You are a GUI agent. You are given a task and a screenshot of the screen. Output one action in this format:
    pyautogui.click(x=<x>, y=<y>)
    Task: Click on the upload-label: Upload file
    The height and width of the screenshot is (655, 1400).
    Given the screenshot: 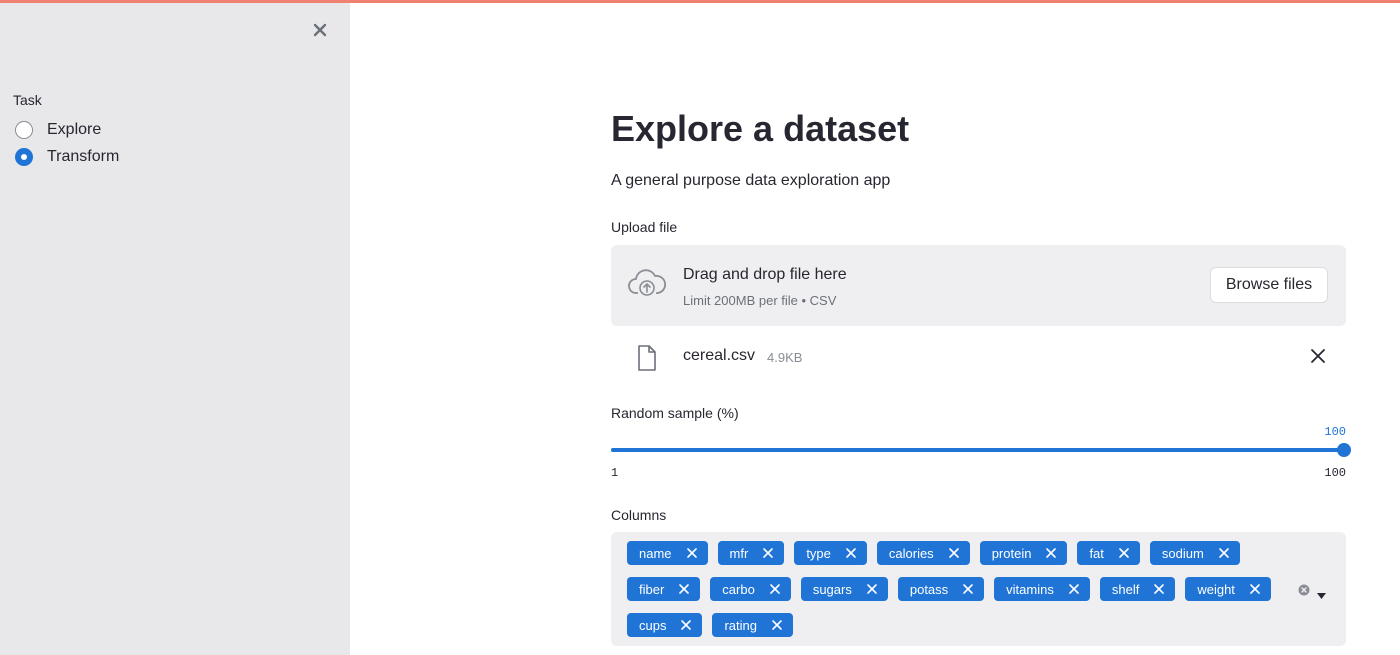 What is the action you would take?
    pyautogui.click(x=644, y=227)
    